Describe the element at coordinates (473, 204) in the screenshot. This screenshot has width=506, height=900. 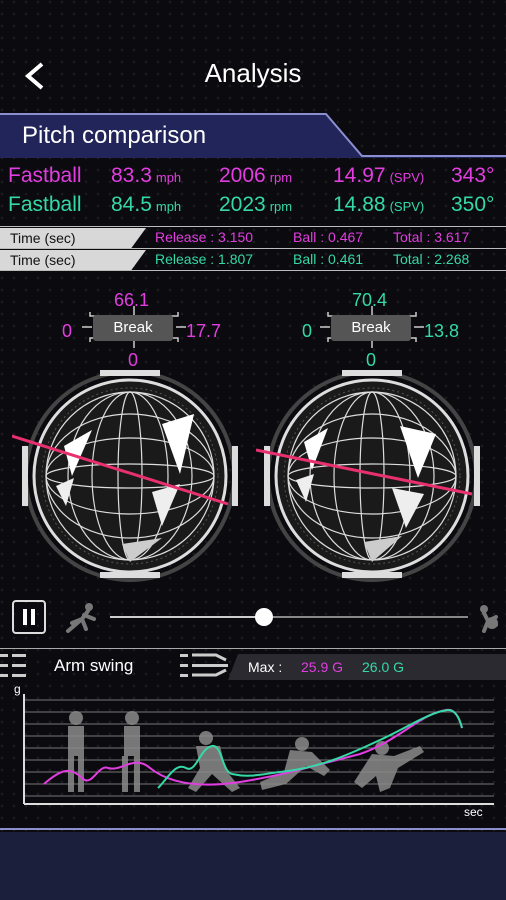
I see `pitch-angle: 350°` at that location.